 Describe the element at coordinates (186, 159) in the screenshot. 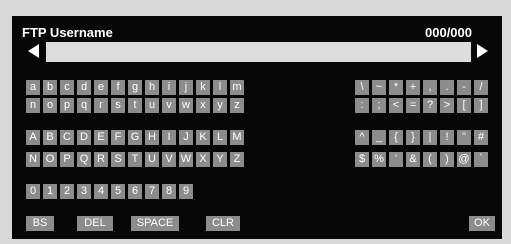

I see `key-button: W` at that location.